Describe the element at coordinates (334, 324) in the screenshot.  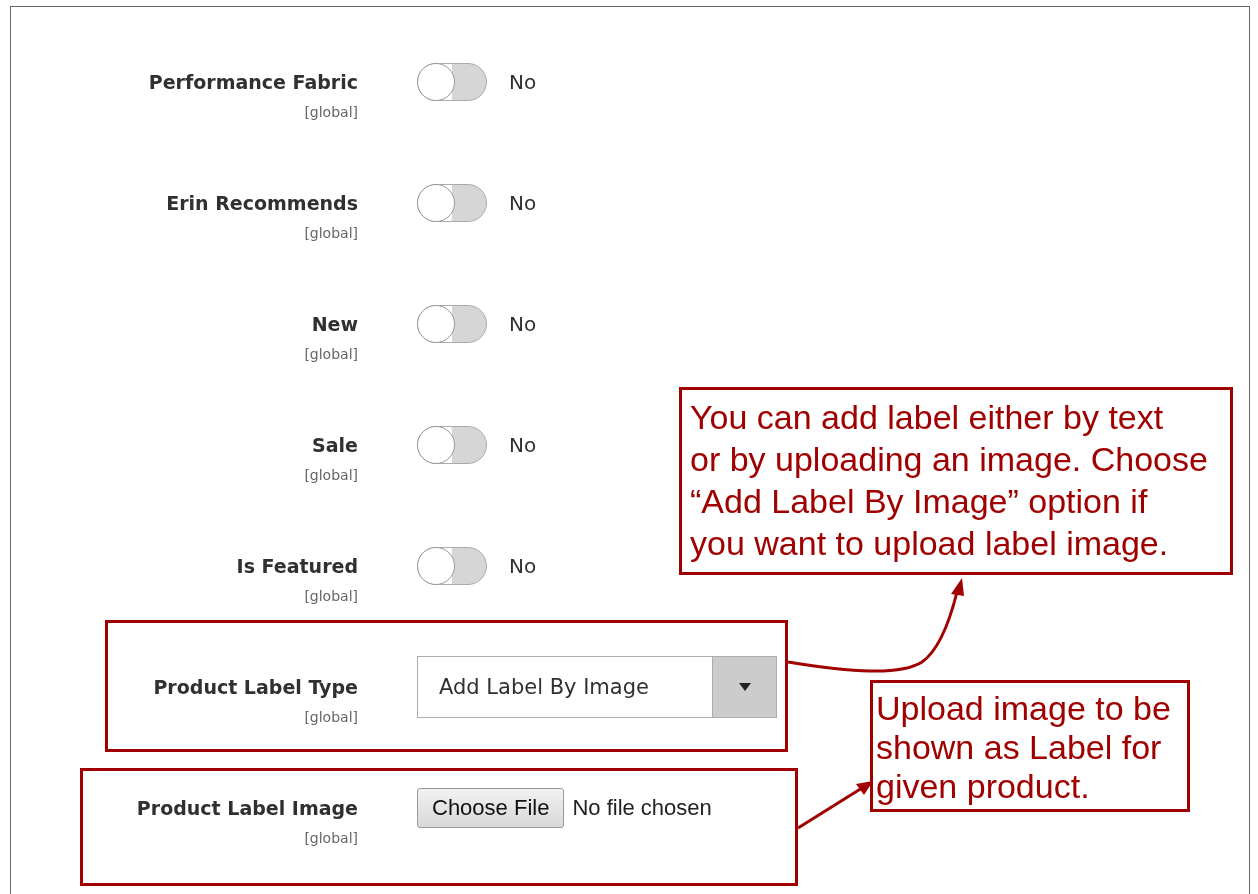
I see `field-label: New` at that location.